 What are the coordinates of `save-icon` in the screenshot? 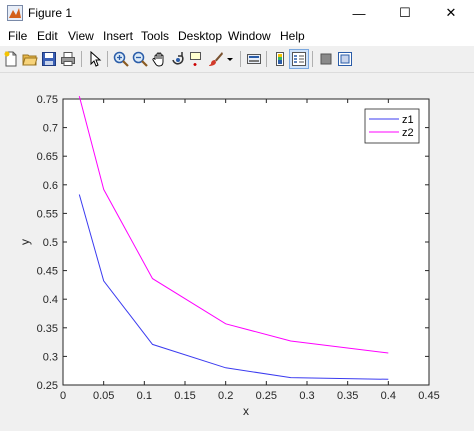 It's located at (49, 59).